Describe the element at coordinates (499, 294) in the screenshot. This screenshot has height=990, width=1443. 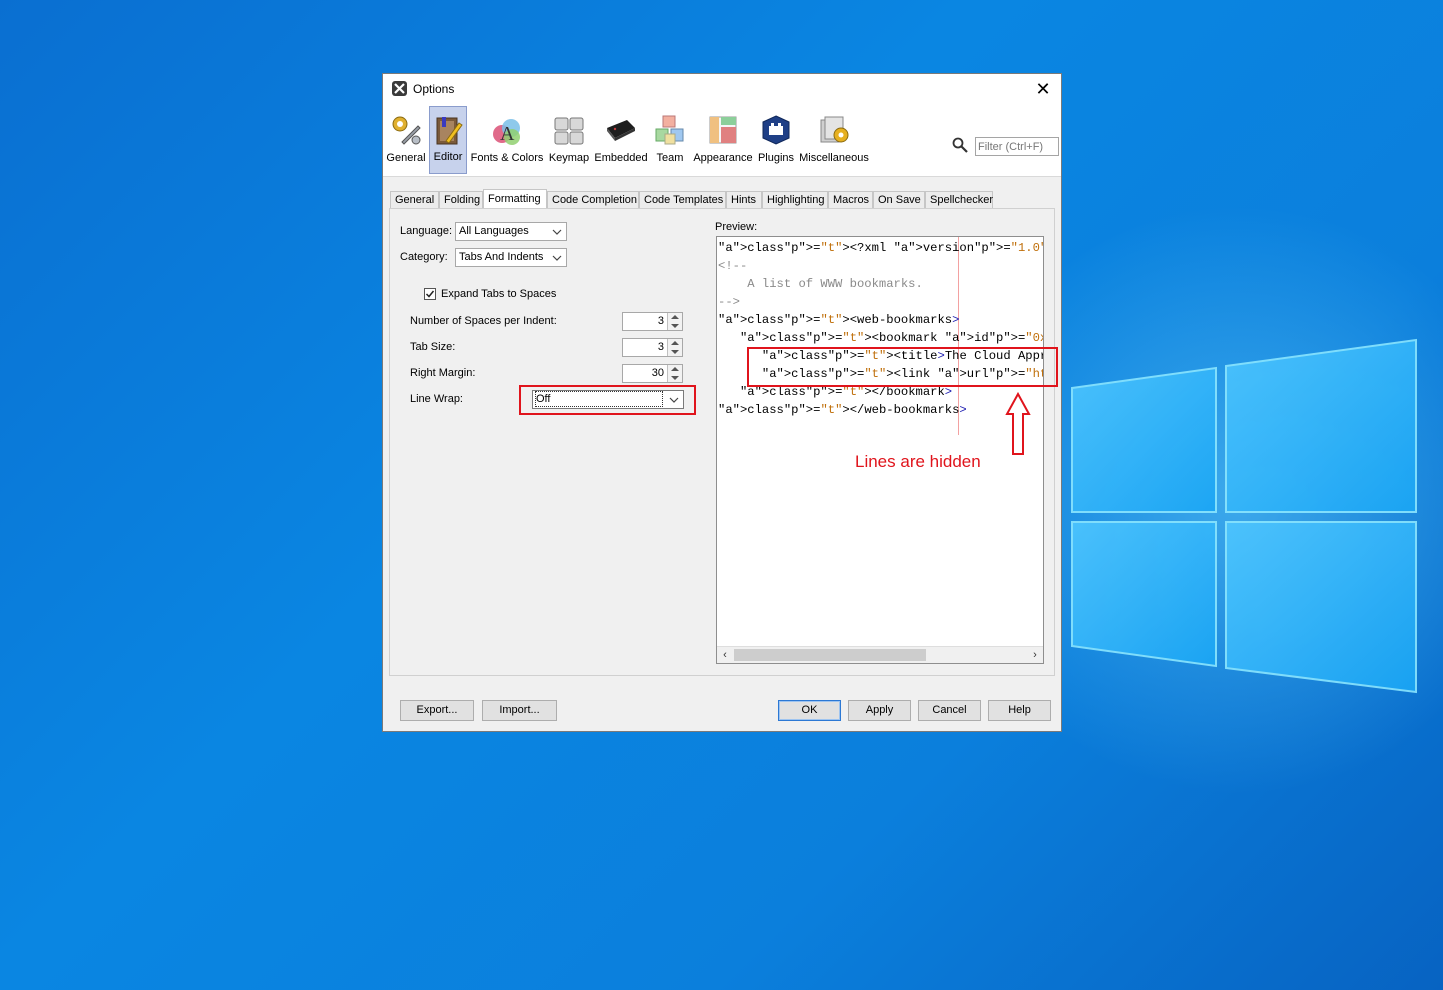
I see `expand-tabs-label: Expand Tabs to Spaces` at that location.